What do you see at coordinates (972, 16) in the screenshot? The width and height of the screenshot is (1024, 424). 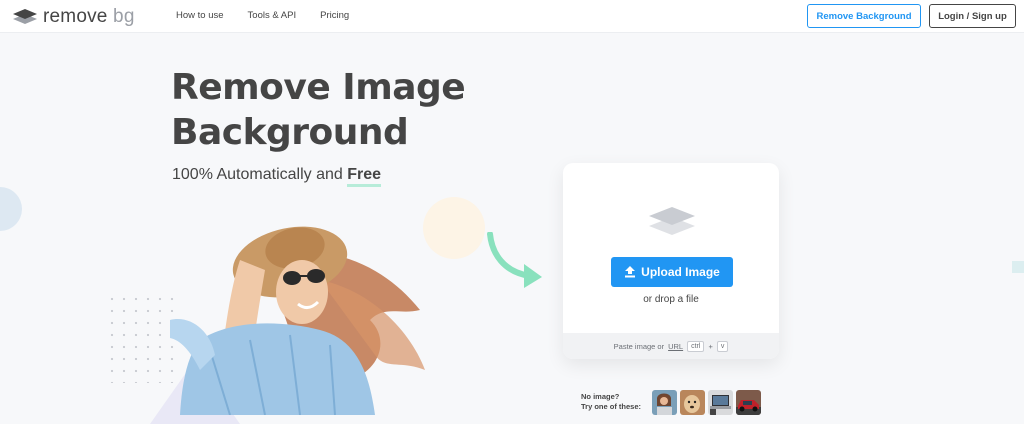 I see `login-signup-button: Login / Sign up` at bounding box center [972, 16].